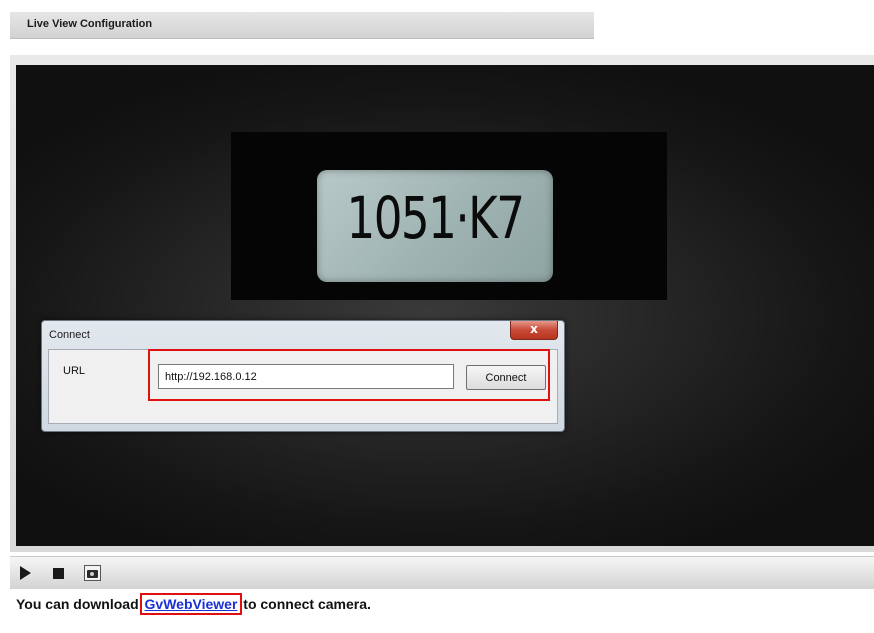 The width and height of the screenshot is (874, 633). What do you see at coordinates (92, 573) in the screenshot?
I see `camera-snapshot-icon` at bounding box center [92, 573].